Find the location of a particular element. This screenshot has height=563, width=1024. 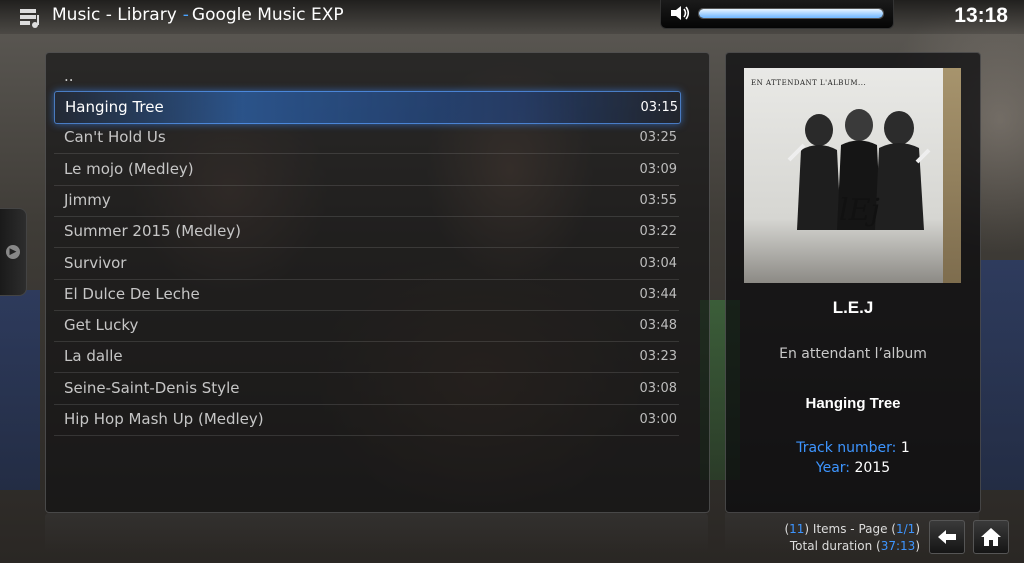

album-name: En attendant l’album is located at coordinates (853, 354).